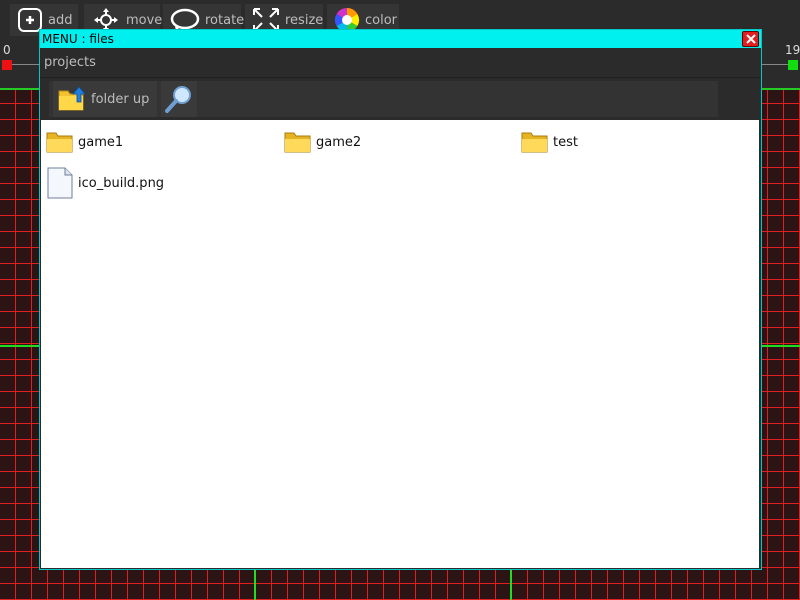  I want to click on add-tool-label: add, so click(60, 20).